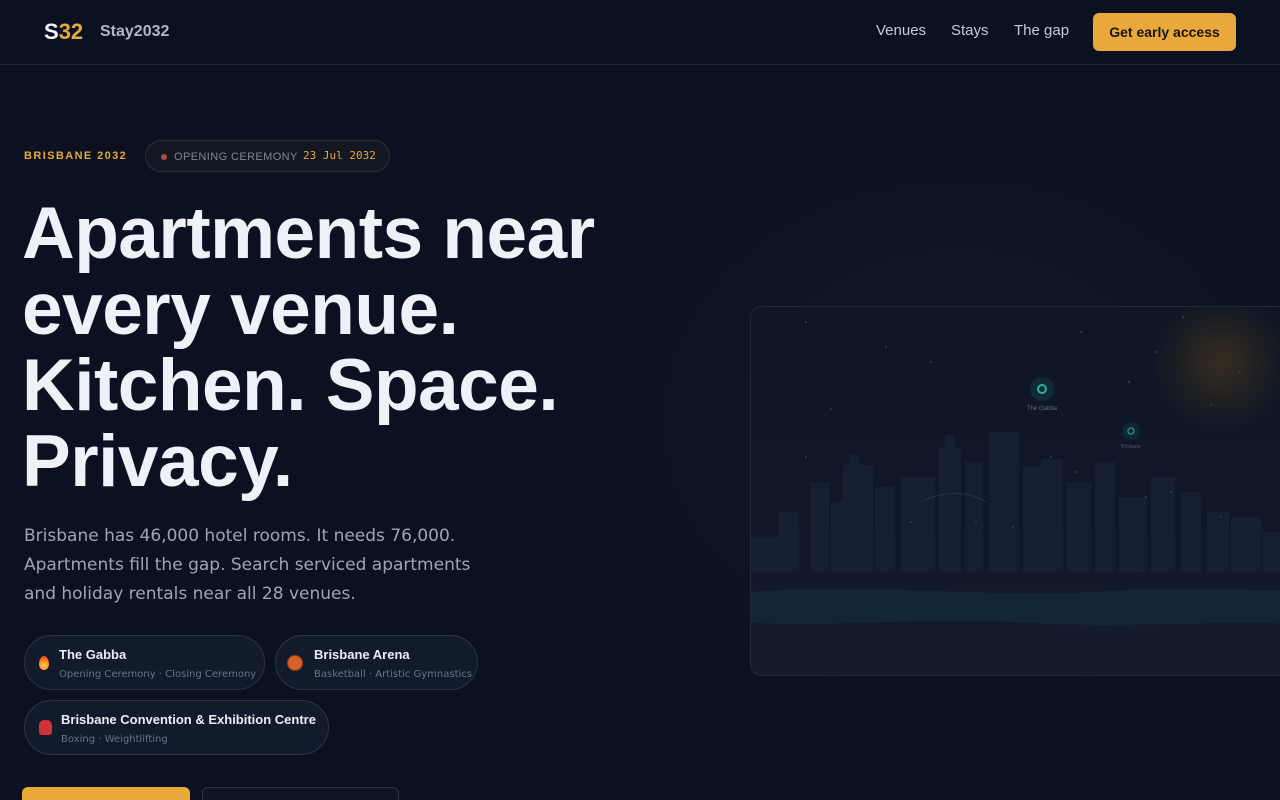 The height and width of the screenshot is (800, 1280). Describe the element at coordinates (1041, 31) in the screenshot. I see `nav-link-the-gap: The gap` at that location.